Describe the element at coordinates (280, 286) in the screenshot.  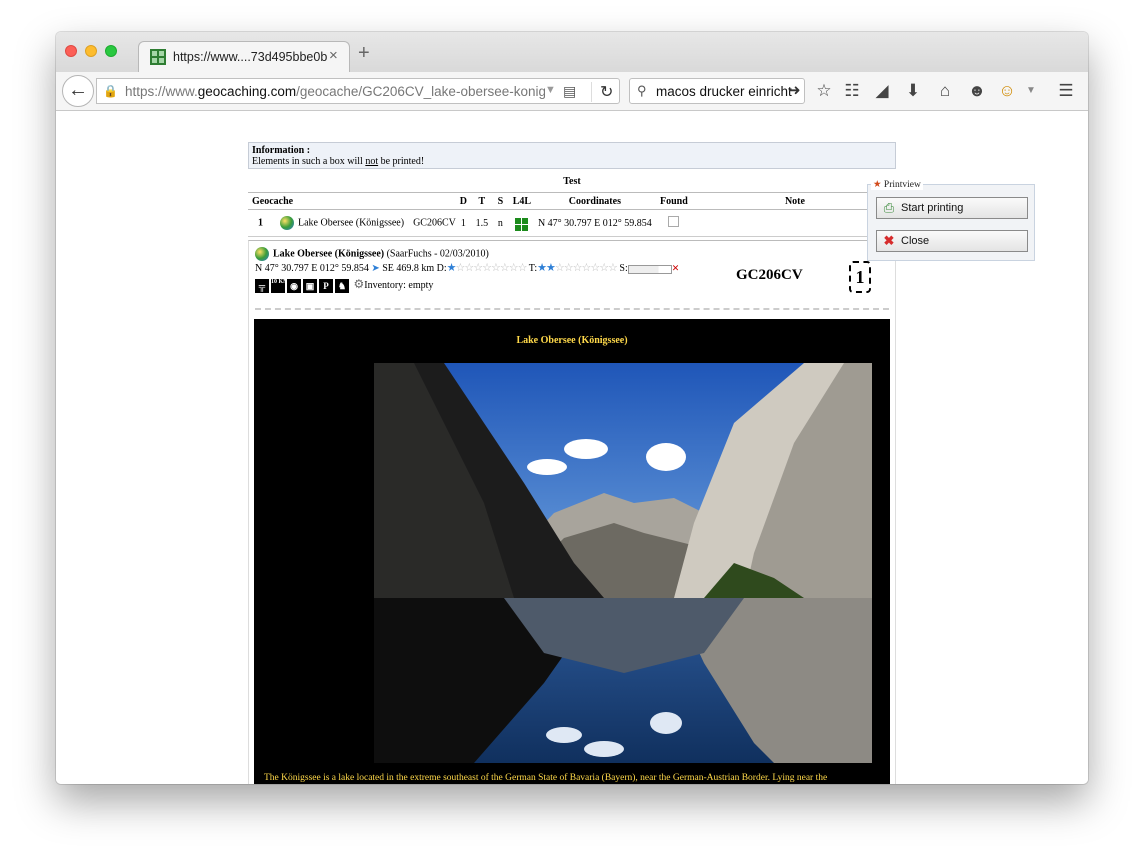
I see `10km-icon: 10 KM` at that location.